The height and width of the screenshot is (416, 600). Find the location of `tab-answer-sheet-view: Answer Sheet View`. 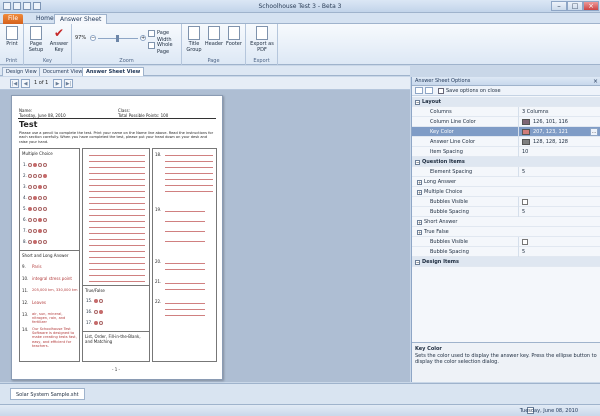

tab-answer-sheet-view: Answer Sheet View is located at coordinates (113, 71).